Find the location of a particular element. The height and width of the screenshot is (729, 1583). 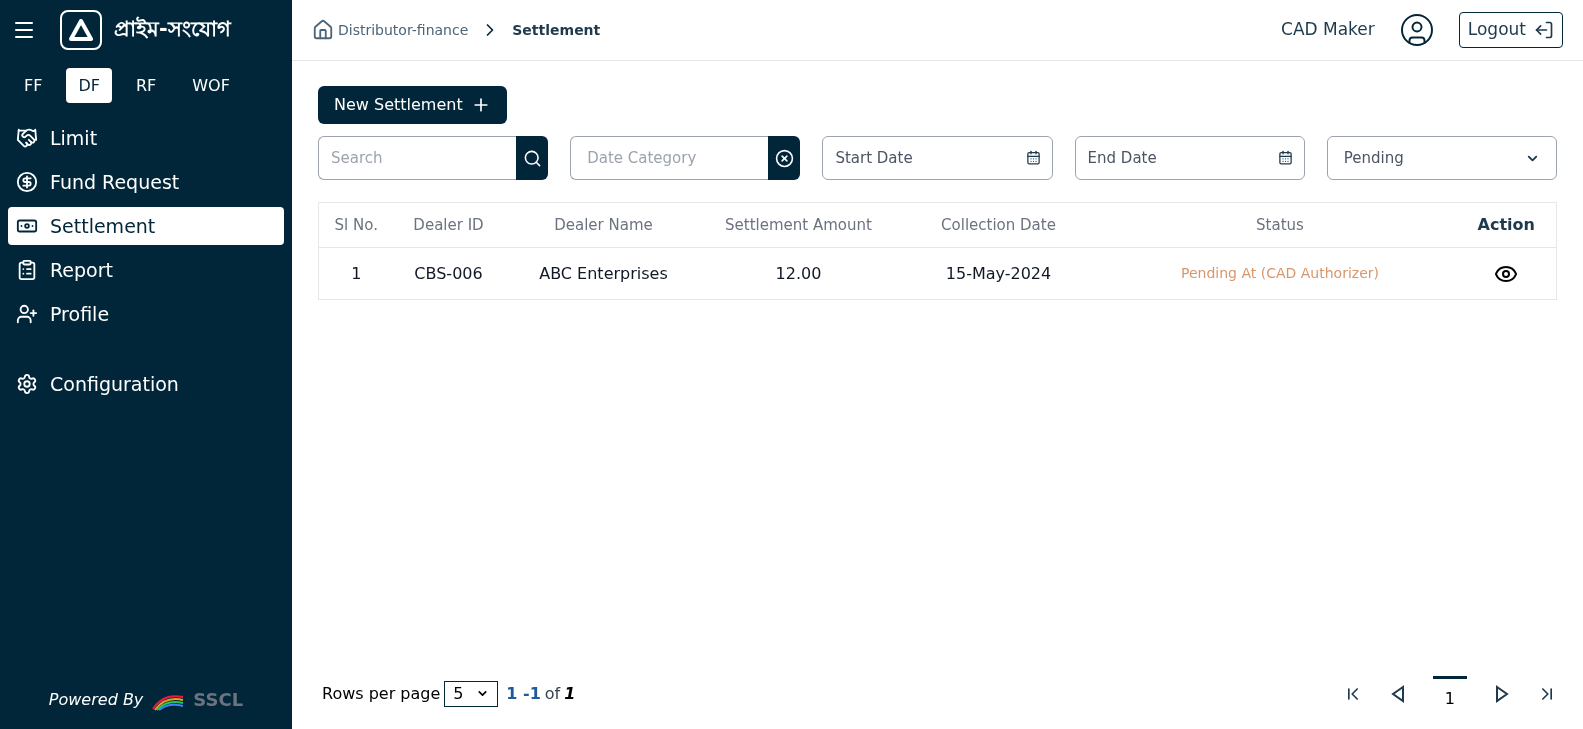

product-tab: WOF is located at coordinates (211, 85).